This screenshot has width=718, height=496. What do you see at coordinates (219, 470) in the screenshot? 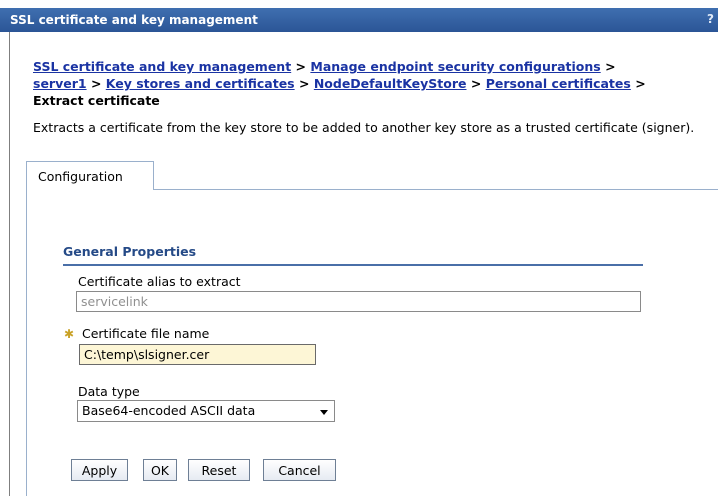
I see `reset-button: Reset` at bounding box center [219, 470].